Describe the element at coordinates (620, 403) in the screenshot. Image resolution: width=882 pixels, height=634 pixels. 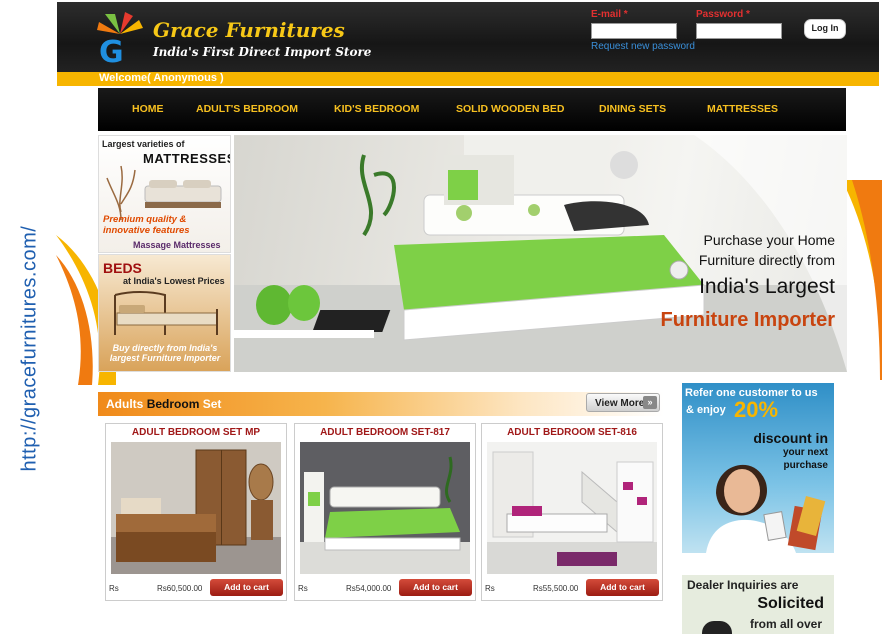
I see `view-more-label: View More` at that location.